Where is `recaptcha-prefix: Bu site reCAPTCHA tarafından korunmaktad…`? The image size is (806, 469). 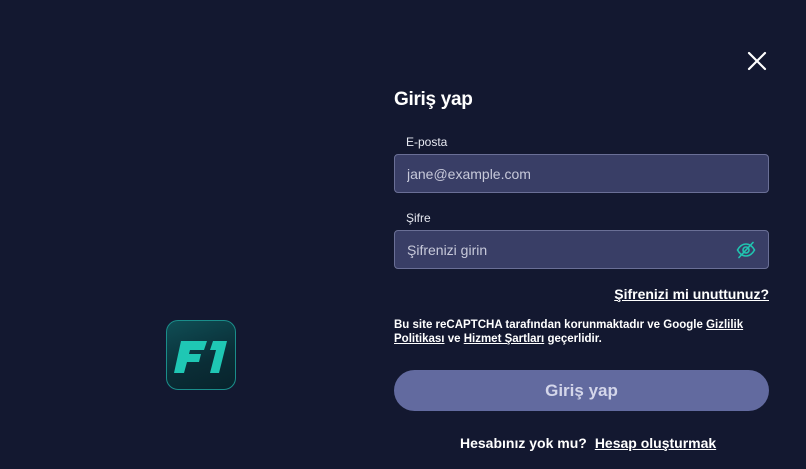 recaptcha-prefix: Bu site reCAPTCHA tarafından korunmaktad… is located at coordinates (548, 325).